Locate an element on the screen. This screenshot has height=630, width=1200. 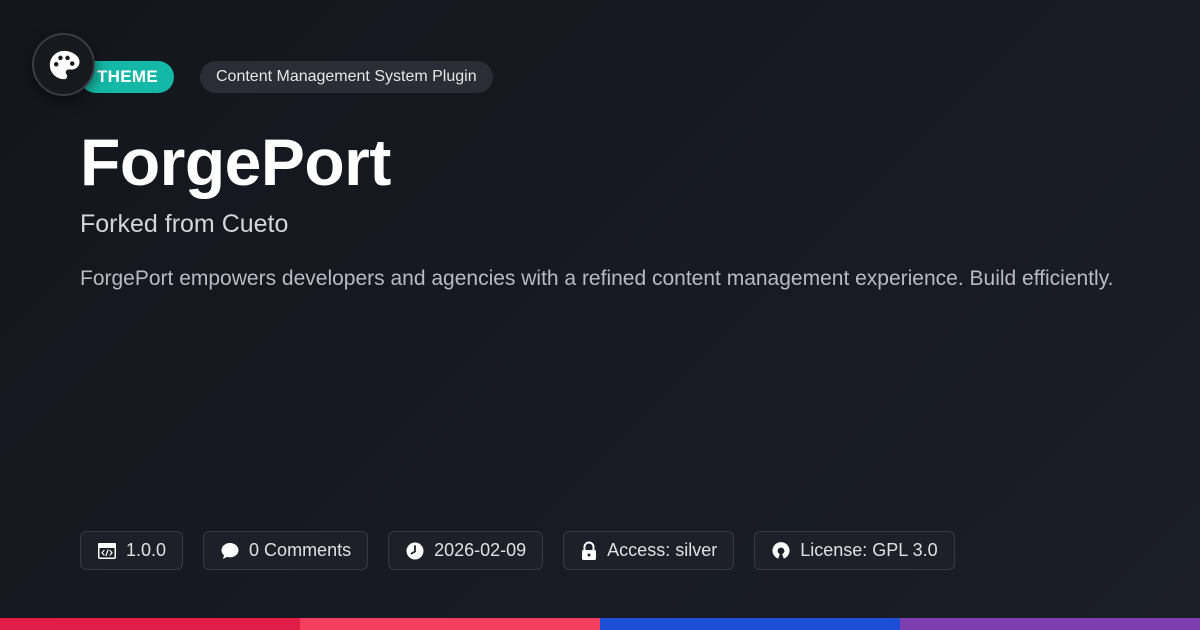
version-label: 1.0.0 is located at coordinates (146, 550).